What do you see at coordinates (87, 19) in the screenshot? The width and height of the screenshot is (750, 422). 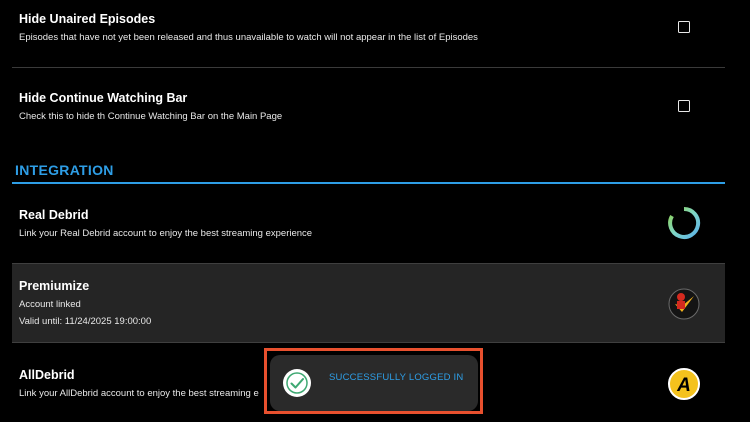 I see `setting-title: Hide Unaired Episodes` at bounding box center [87, 19].